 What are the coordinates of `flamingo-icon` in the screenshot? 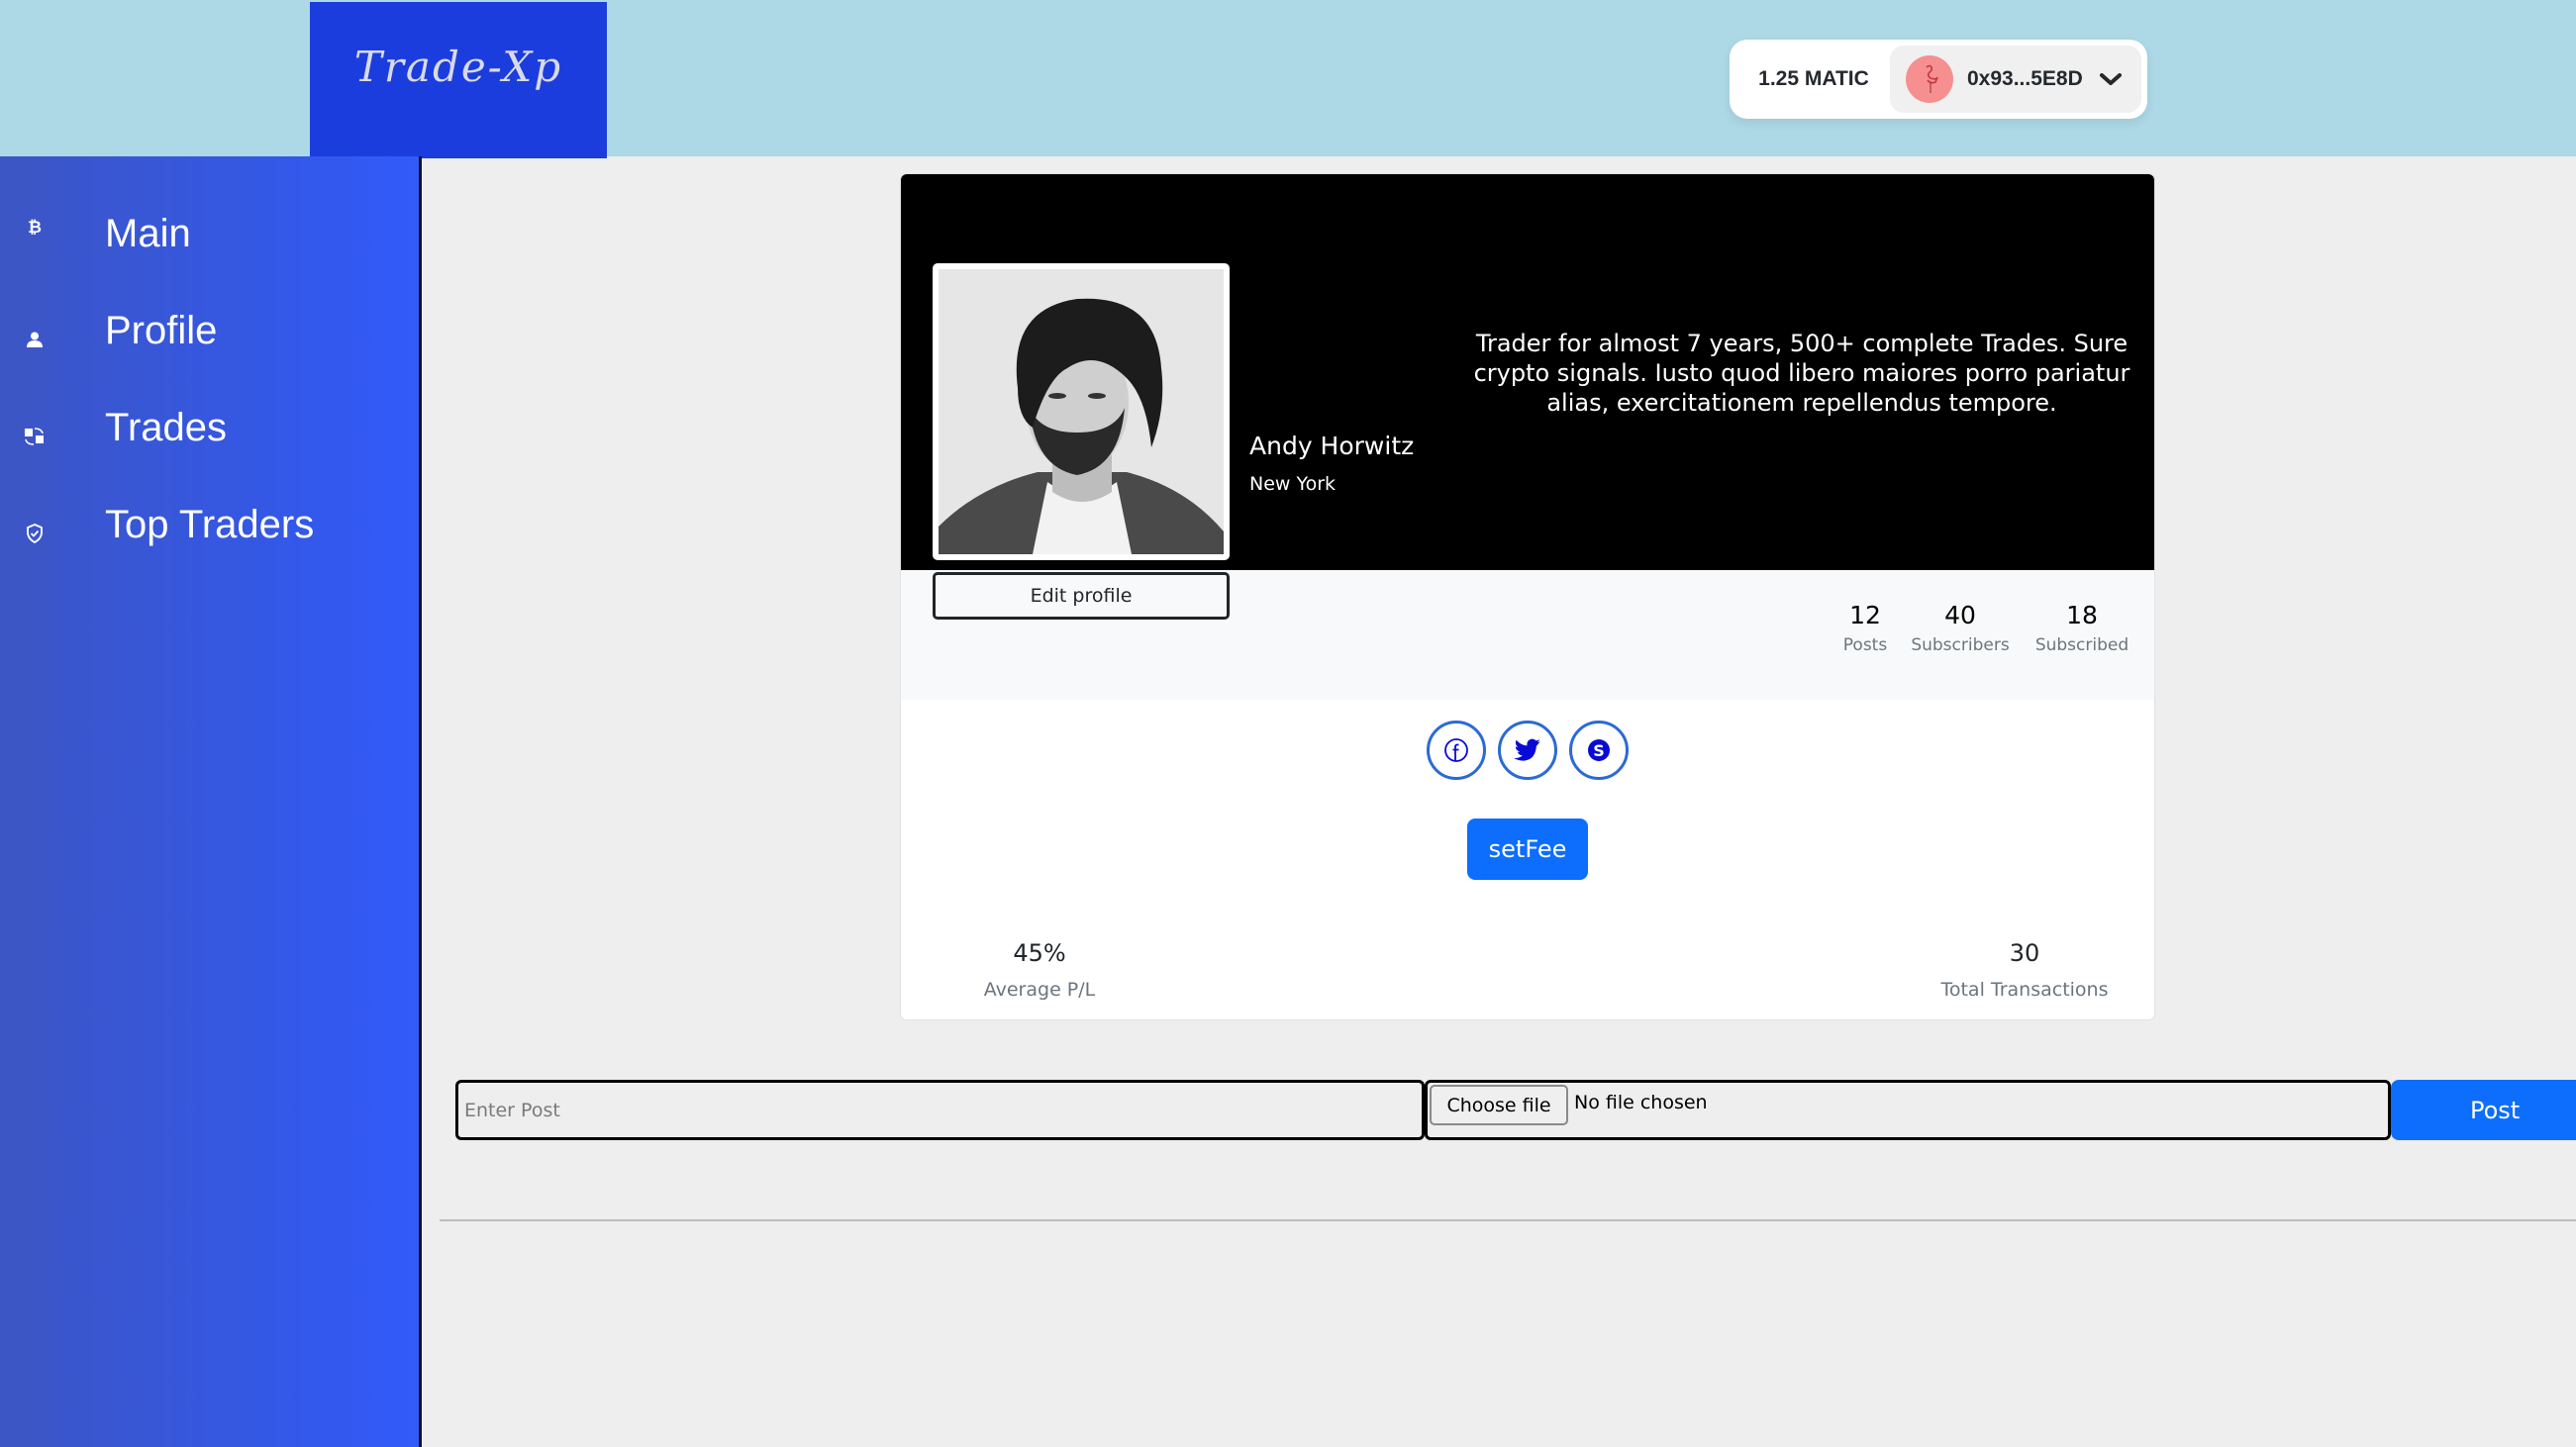 It's located at (1930, 79).